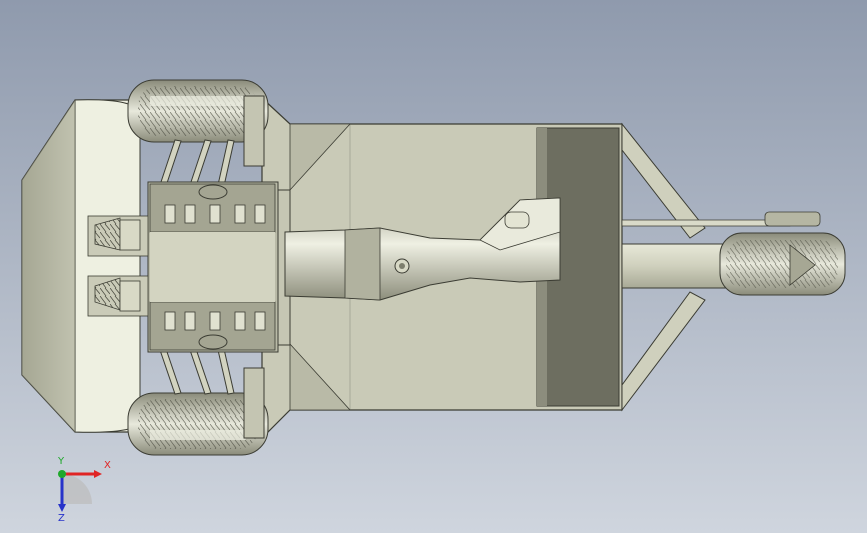 Image resolution: width=867 pixels, height=533 pixels. I want to click on x-axis-label: X, so click(107, 465).